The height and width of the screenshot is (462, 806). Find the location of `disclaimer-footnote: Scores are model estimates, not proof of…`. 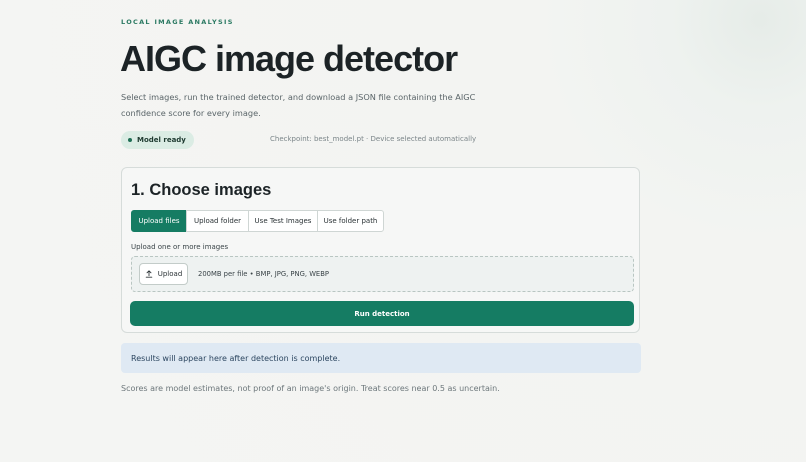

disclaimer-footnote: Scores are model estimates, not proof of… is located at coordinates (310, 388).